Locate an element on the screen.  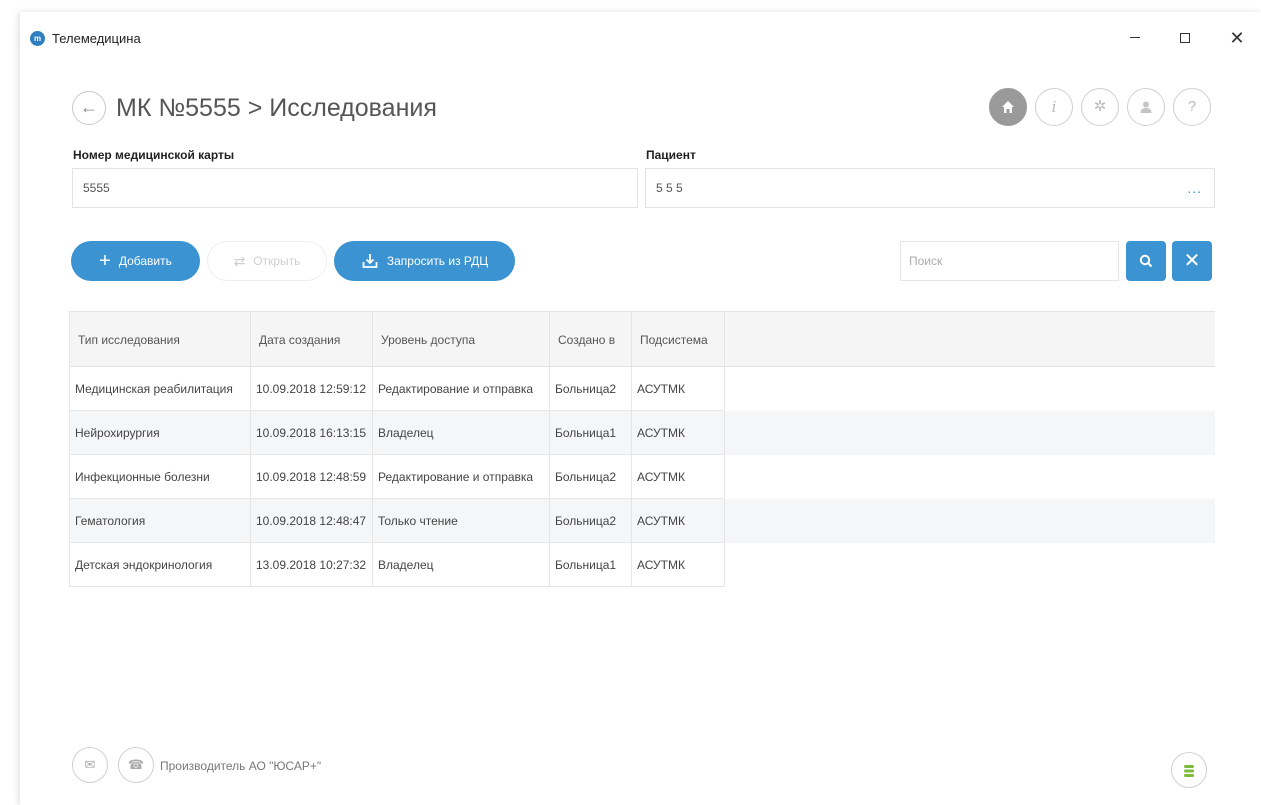
home-button is located at coordinates (1008, 107).